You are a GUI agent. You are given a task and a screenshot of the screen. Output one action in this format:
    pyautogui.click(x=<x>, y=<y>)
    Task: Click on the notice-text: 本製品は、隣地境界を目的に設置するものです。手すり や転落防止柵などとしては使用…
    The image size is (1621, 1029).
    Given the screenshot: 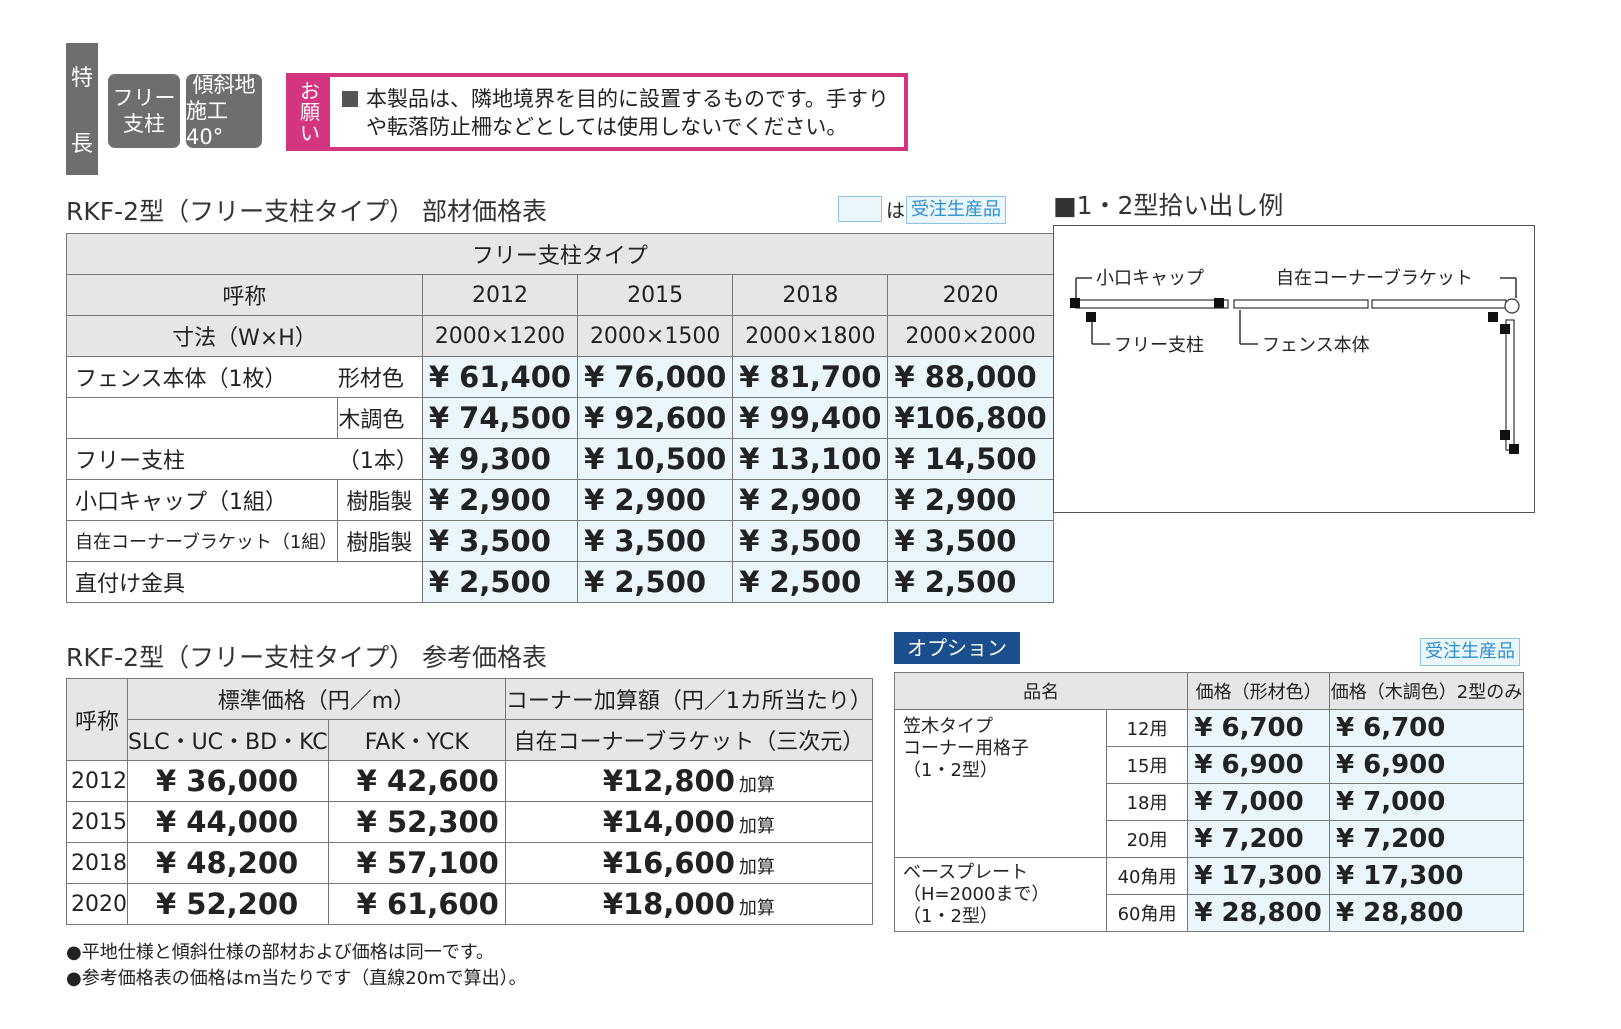 What is the action you would take?
    pyautogui.click(x=619, y=113)
    